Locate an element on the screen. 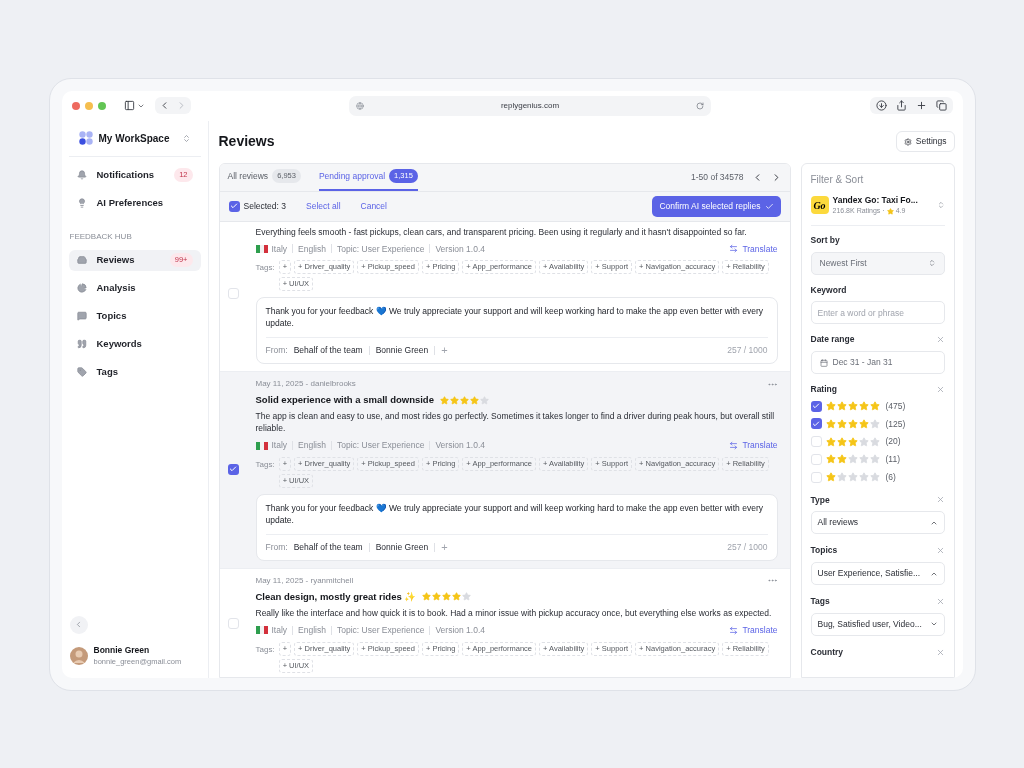 This screenshot has height=768, width=1024. tag-icon is located at coordinates (81, 372).